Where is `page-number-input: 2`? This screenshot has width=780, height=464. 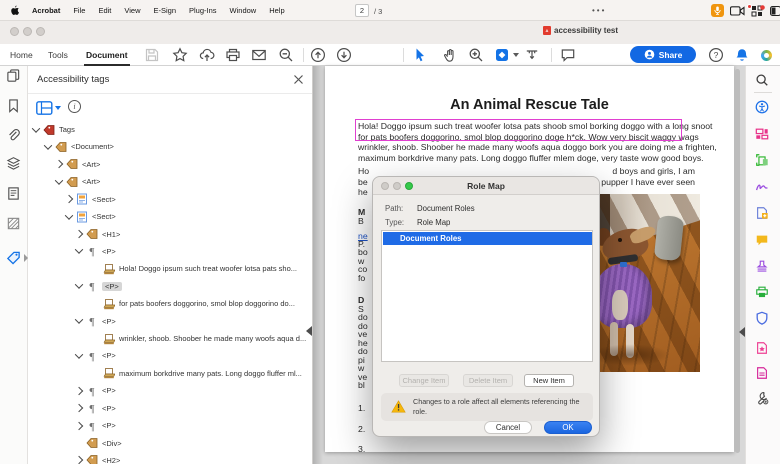 page-number-input: 2 is located at coordinates (362, 10).